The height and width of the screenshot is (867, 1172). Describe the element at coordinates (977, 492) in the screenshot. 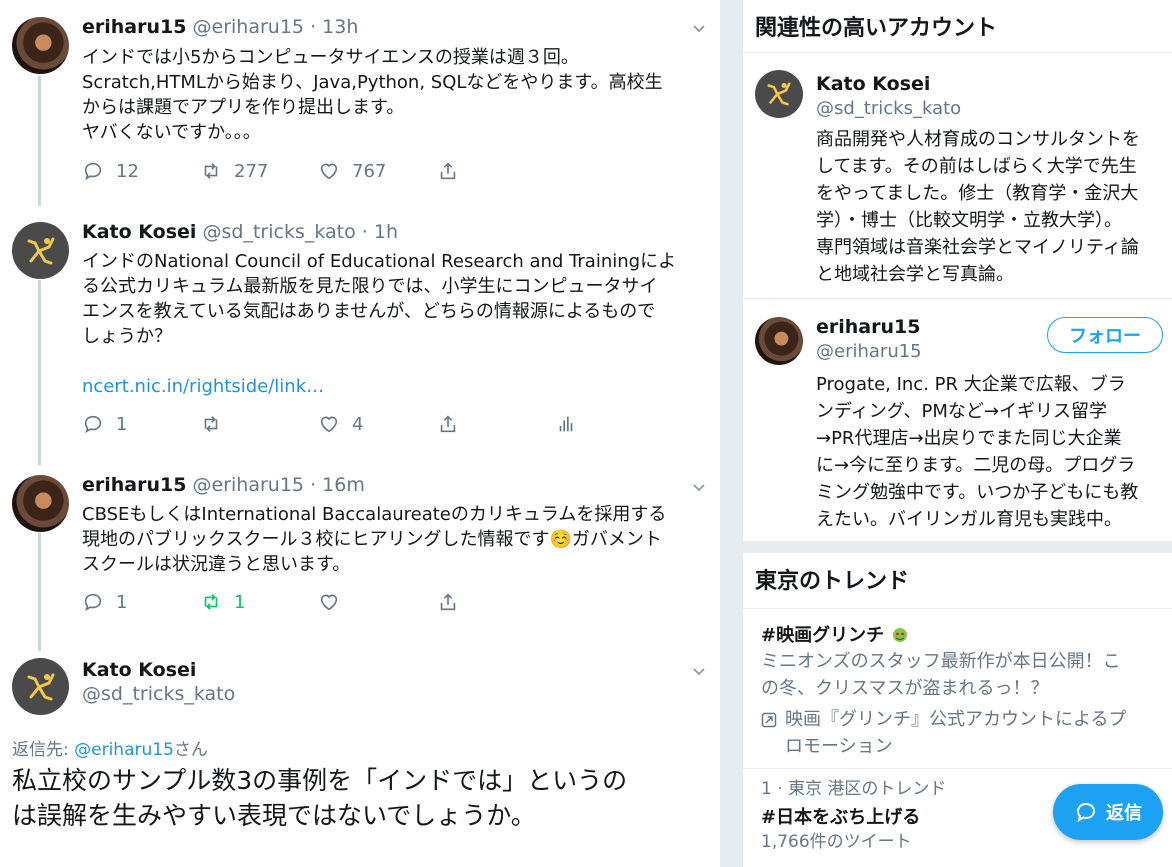

I see `bio-line: ミング勉強中です。いつか子どもにも教` at that location.